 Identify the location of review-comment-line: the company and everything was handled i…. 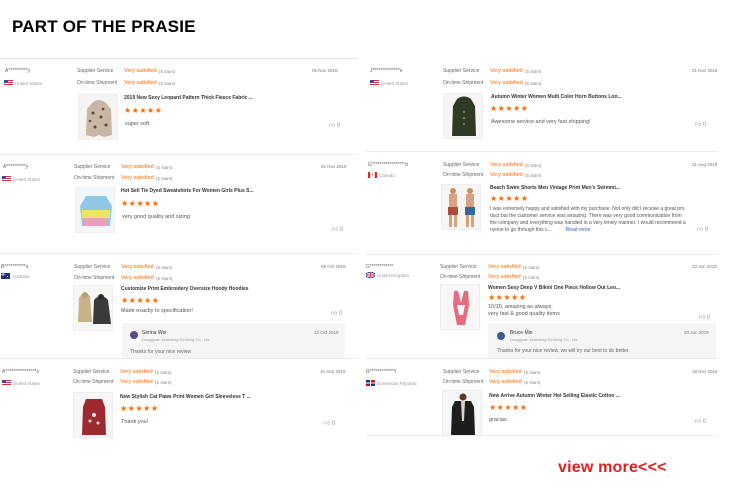
(588, 223).